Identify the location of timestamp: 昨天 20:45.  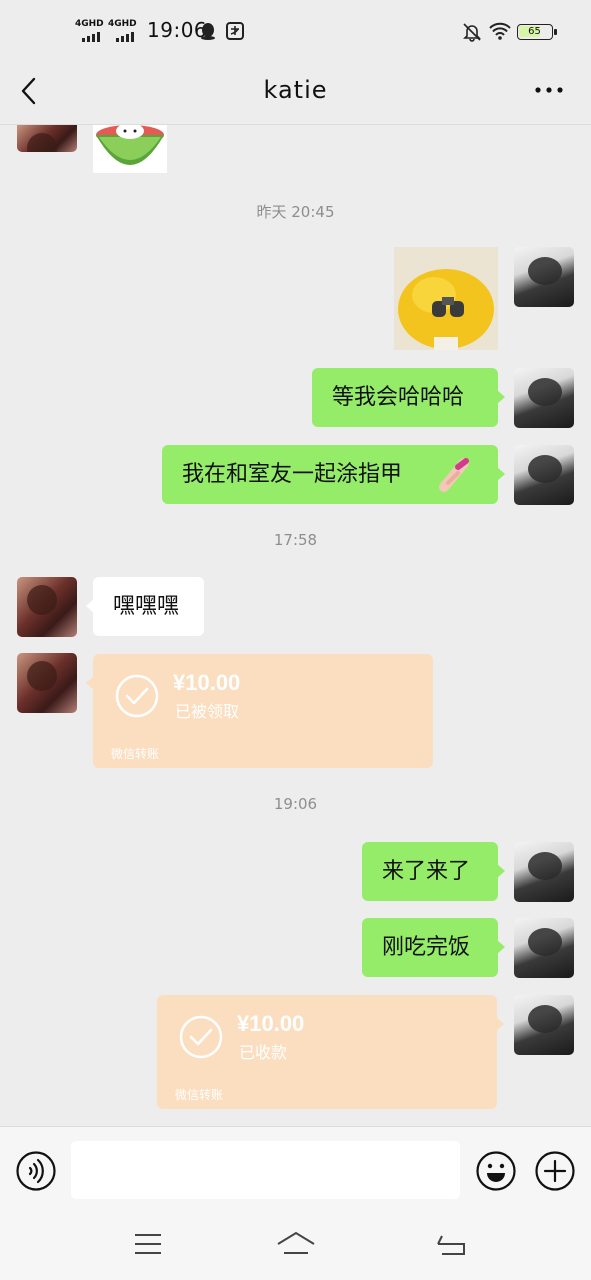
(295, 212).